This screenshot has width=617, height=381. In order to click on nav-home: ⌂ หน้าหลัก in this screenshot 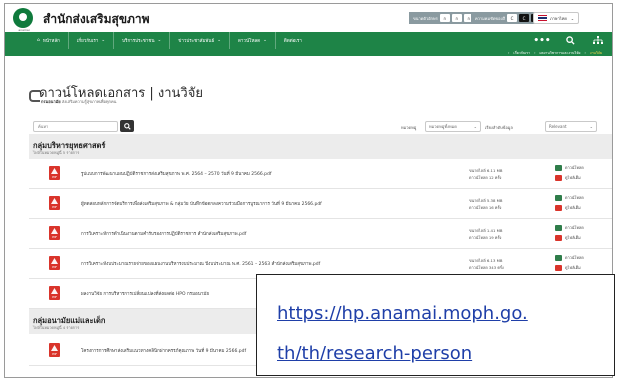, I will do `click(49, 40)`.